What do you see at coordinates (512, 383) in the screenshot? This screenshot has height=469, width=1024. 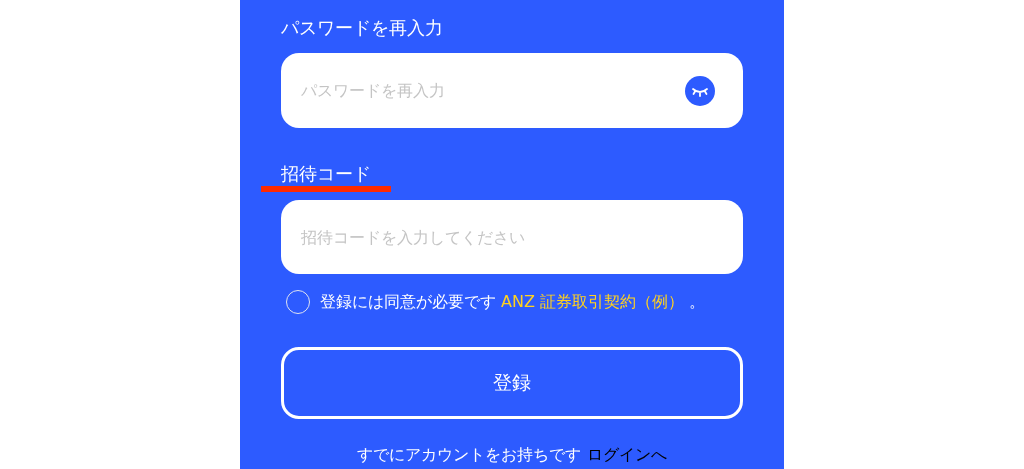 I see `register-button: 登録` at bounding box center [512, 383].